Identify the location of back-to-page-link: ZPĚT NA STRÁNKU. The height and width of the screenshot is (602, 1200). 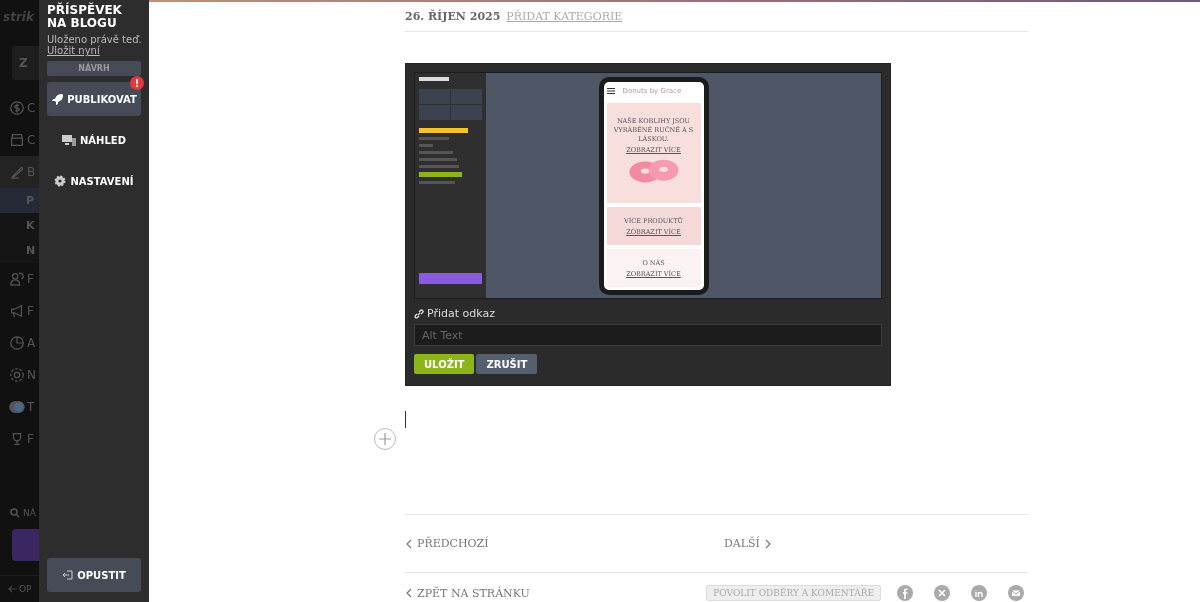
(473, 593).